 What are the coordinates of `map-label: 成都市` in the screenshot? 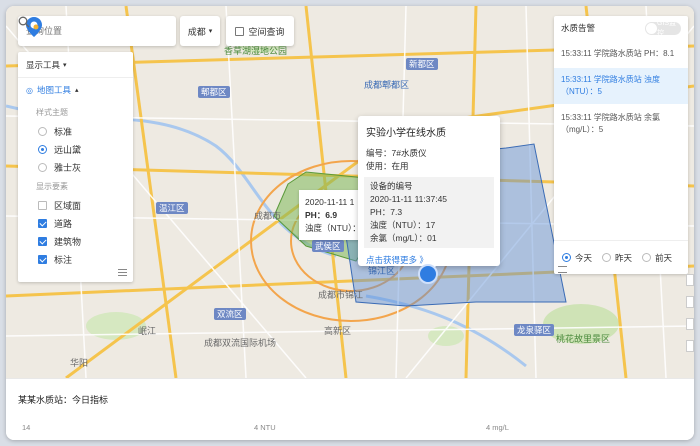 It's located at (268, 216).